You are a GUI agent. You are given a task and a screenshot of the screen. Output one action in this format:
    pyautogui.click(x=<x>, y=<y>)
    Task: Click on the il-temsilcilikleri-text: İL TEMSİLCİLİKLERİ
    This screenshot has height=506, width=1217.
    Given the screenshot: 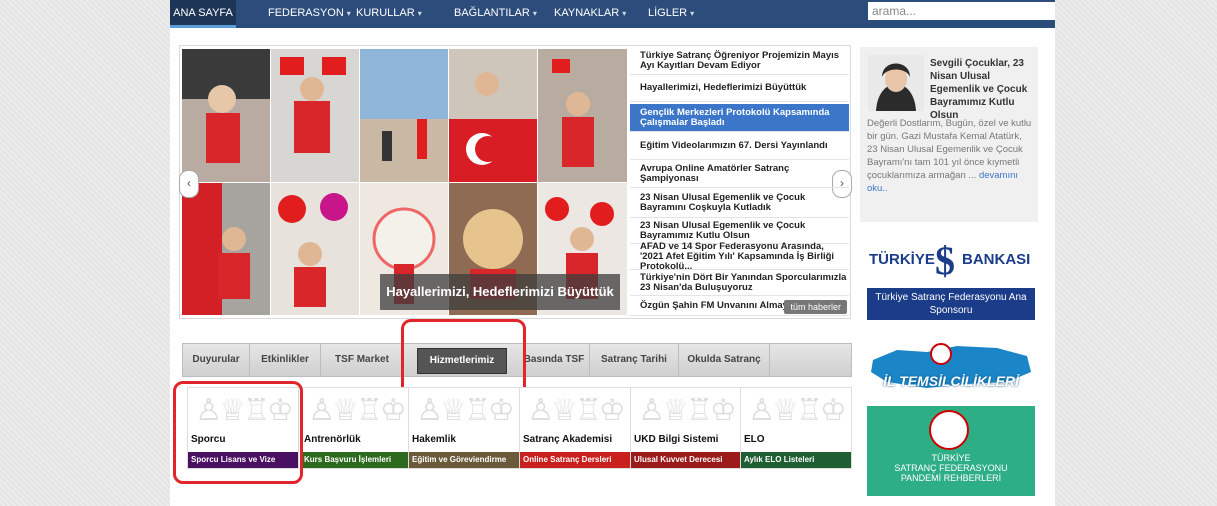 What is the action you would take?
    pyautogui.click(x=951, y=381)
    